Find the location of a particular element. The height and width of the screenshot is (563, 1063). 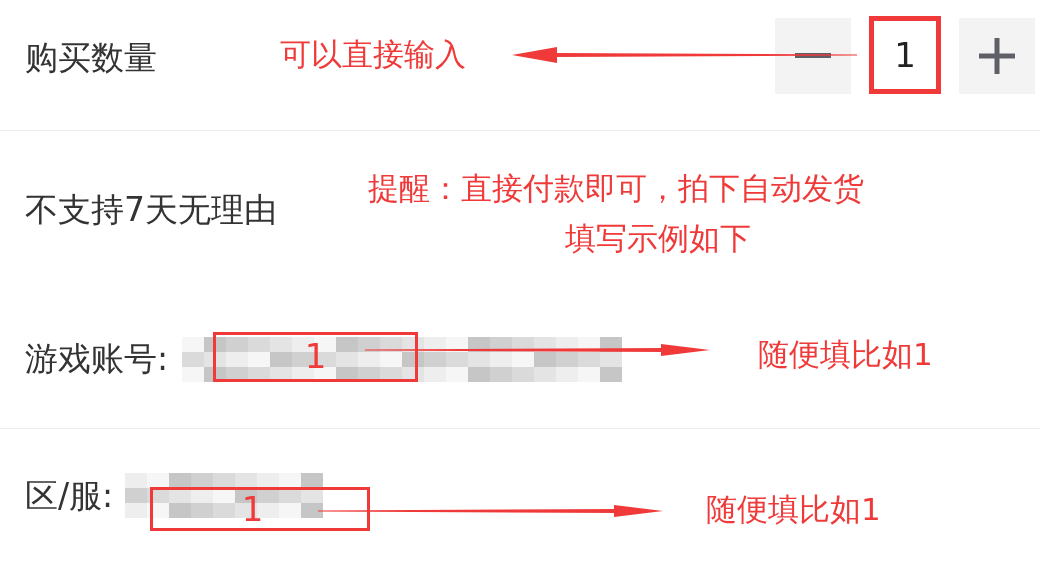

annotation-text: 填写示例如下 is located at coordinates (658, 238).